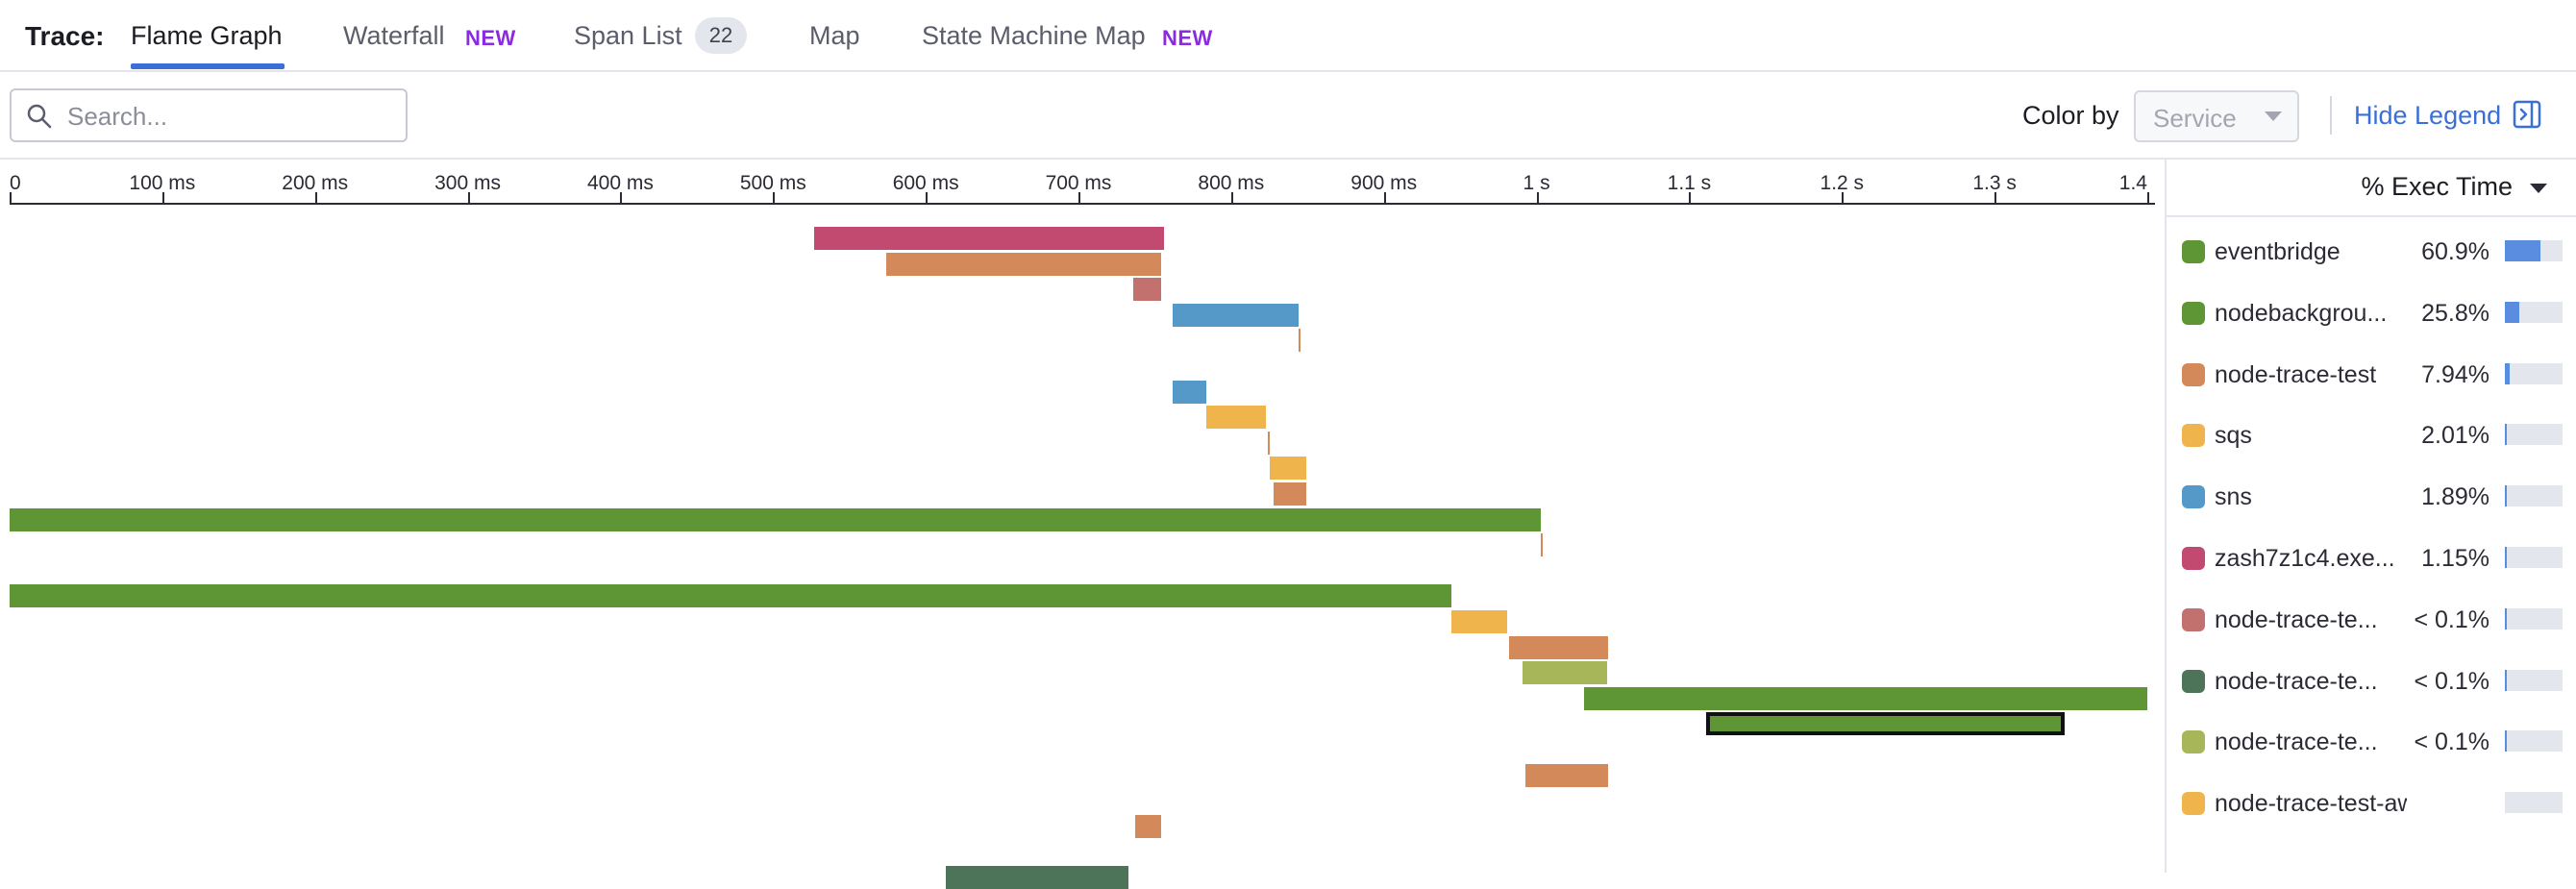  Describe the element at coordinates (2539, 188) in the screenshot. I see `chevron-down-icon` at that location.